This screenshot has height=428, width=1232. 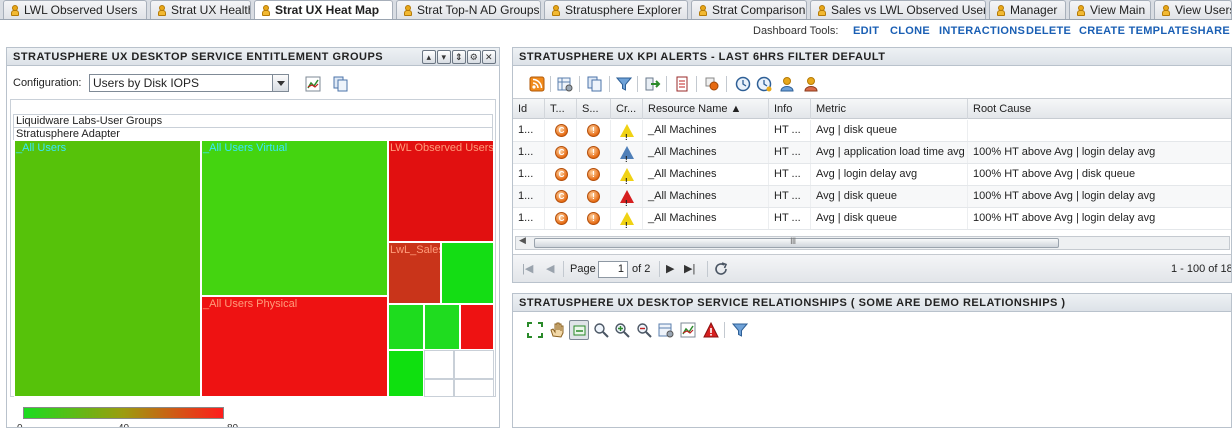 I want to click on maximize-icon: ⇕, so click(x=459, y=57).